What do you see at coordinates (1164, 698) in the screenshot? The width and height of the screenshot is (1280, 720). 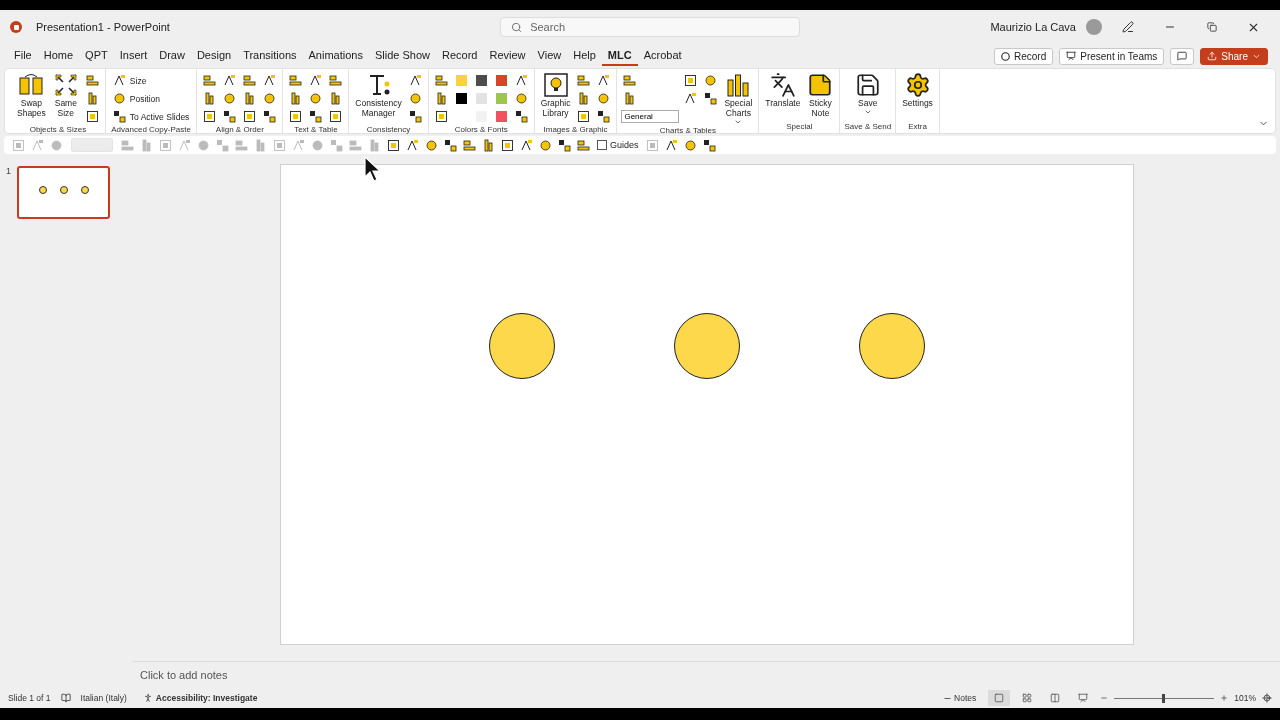 I see `zoom-thumb` at bounding box center [1164, 698].